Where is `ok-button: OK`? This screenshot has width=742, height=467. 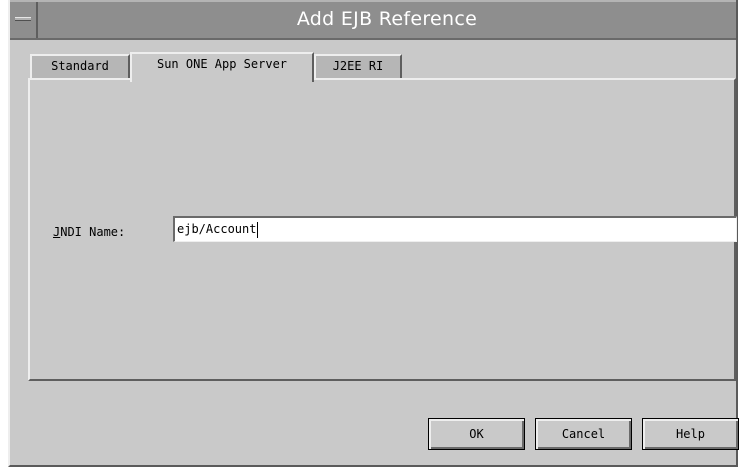
ok-button: OK is located at coordinates (476, 434).